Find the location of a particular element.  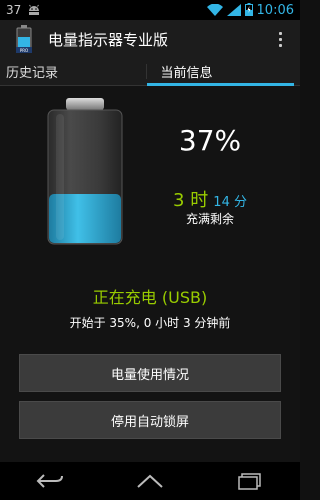

tab-bar: 历史记录 当前信息 is located at coordinates (150, 72).